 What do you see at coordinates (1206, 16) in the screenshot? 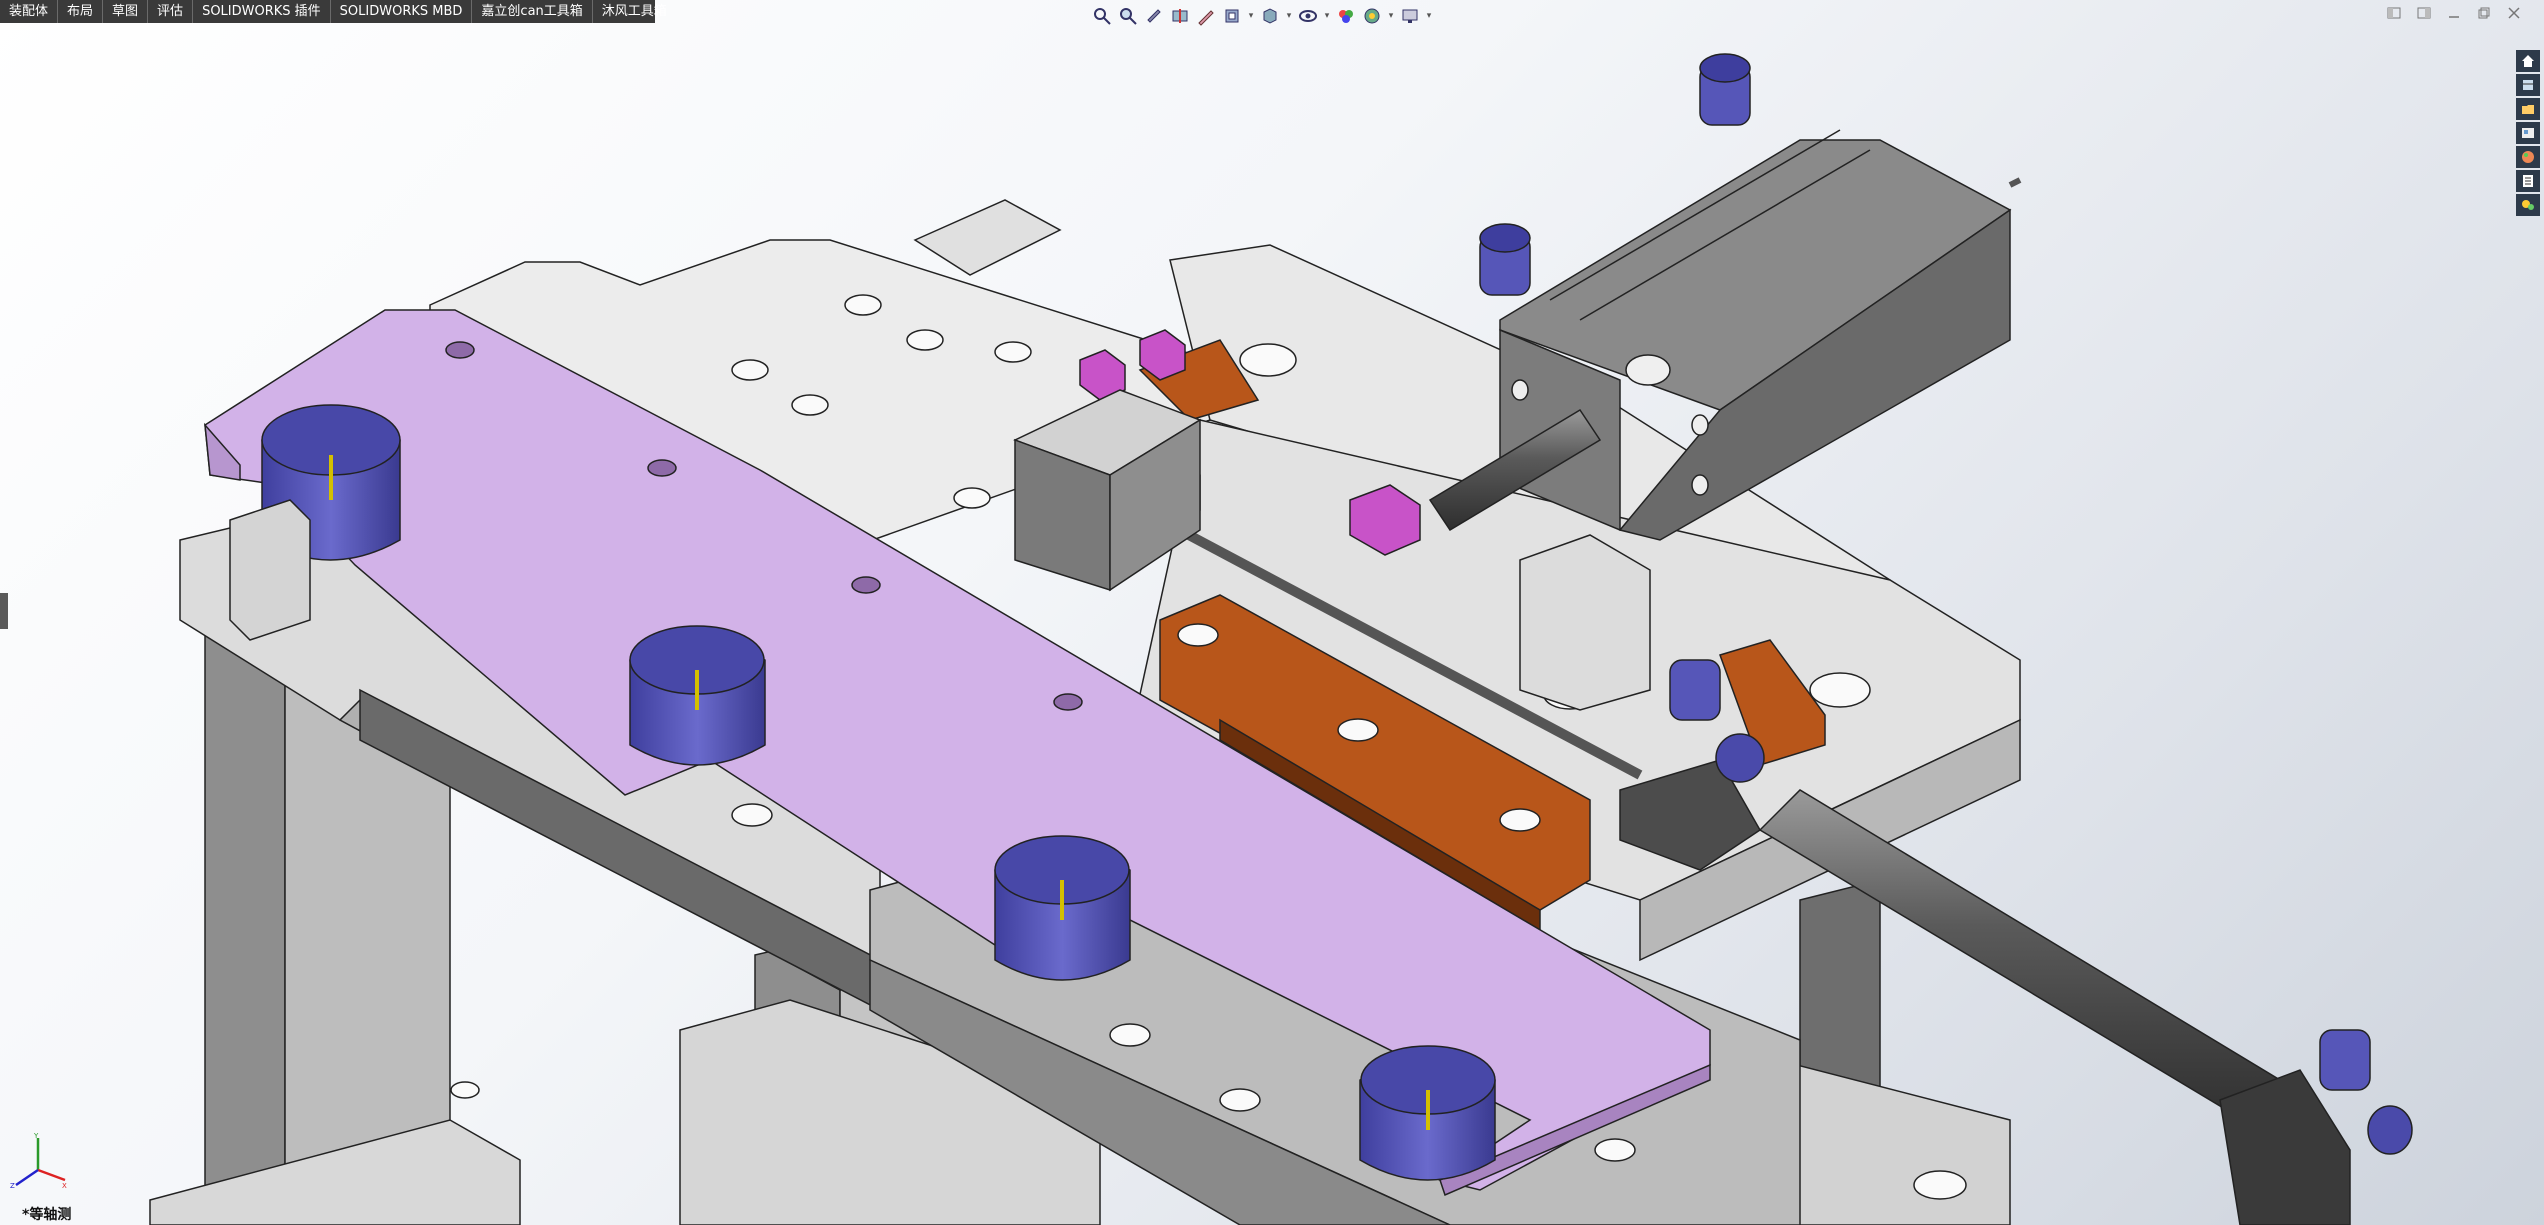
I see `dynamic-annotation-icon` at bounding box center [1206, 16].